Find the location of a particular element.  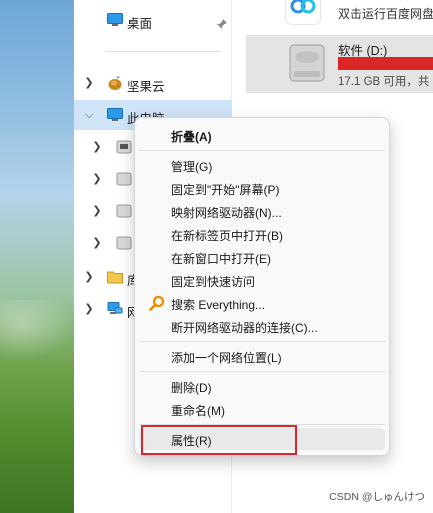

menu-item-open-new-tab: 在新标签页中打开(B) is located at coordinates (262, 234).